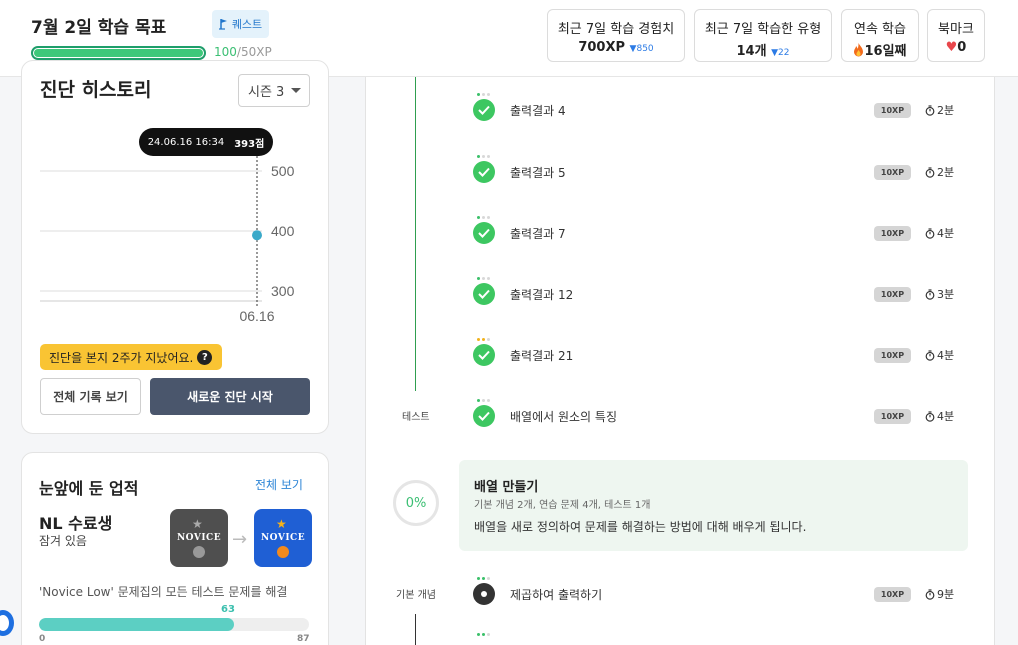  What do you see at coordinates (76, 523) in the screenshot?
I see `achievement-name: NL 수료생` at bounding box center [76, 523].